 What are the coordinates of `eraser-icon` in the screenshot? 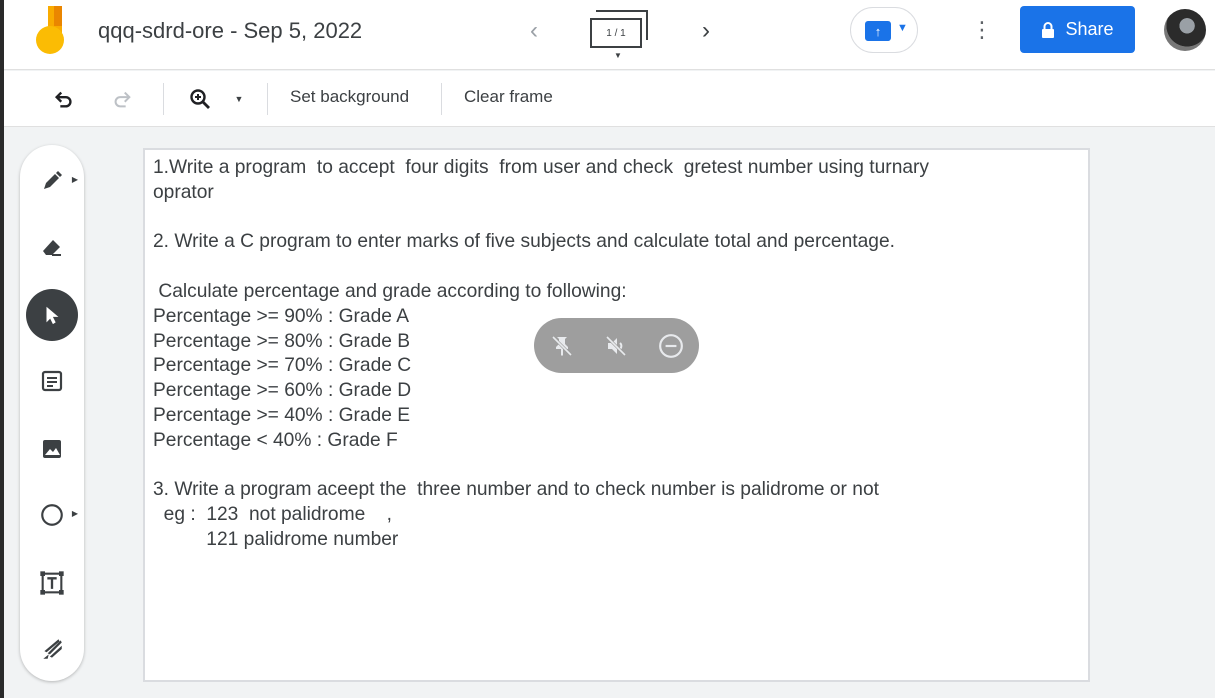 It's located at (52, 248).